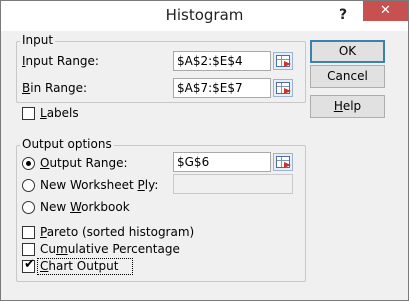 The image size is (409, 301). Describe the element at coordinates (28, 207) in the screenshot. I see `new-workbook-radio` at that location.